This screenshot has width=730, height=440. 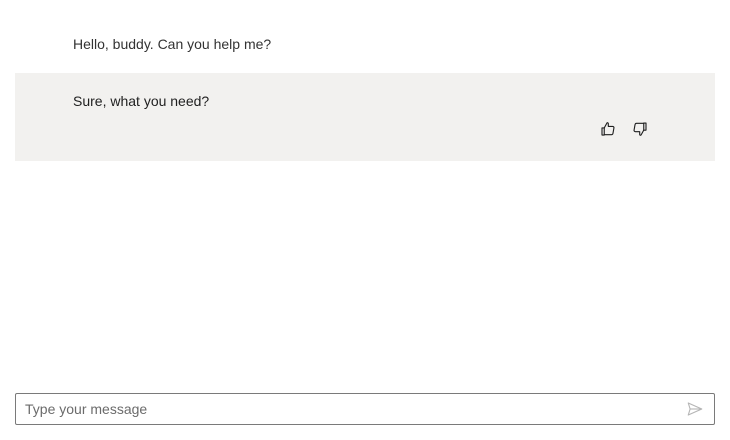 I want to click on thumbs-down-icon, so click(x=640, y=129).